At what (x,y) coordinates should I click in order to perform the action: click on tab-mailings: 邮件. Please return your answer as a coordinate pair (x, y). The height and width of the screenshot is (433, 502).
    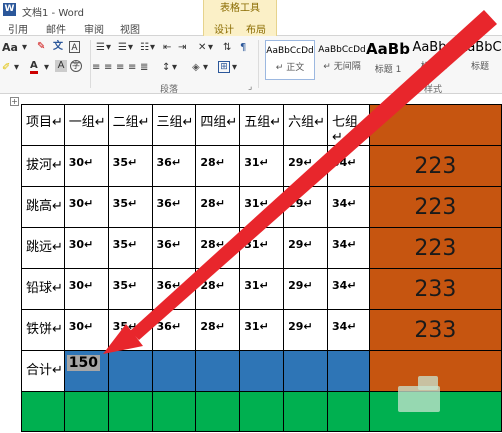
    Looking at the image, I should click on (56, 28).